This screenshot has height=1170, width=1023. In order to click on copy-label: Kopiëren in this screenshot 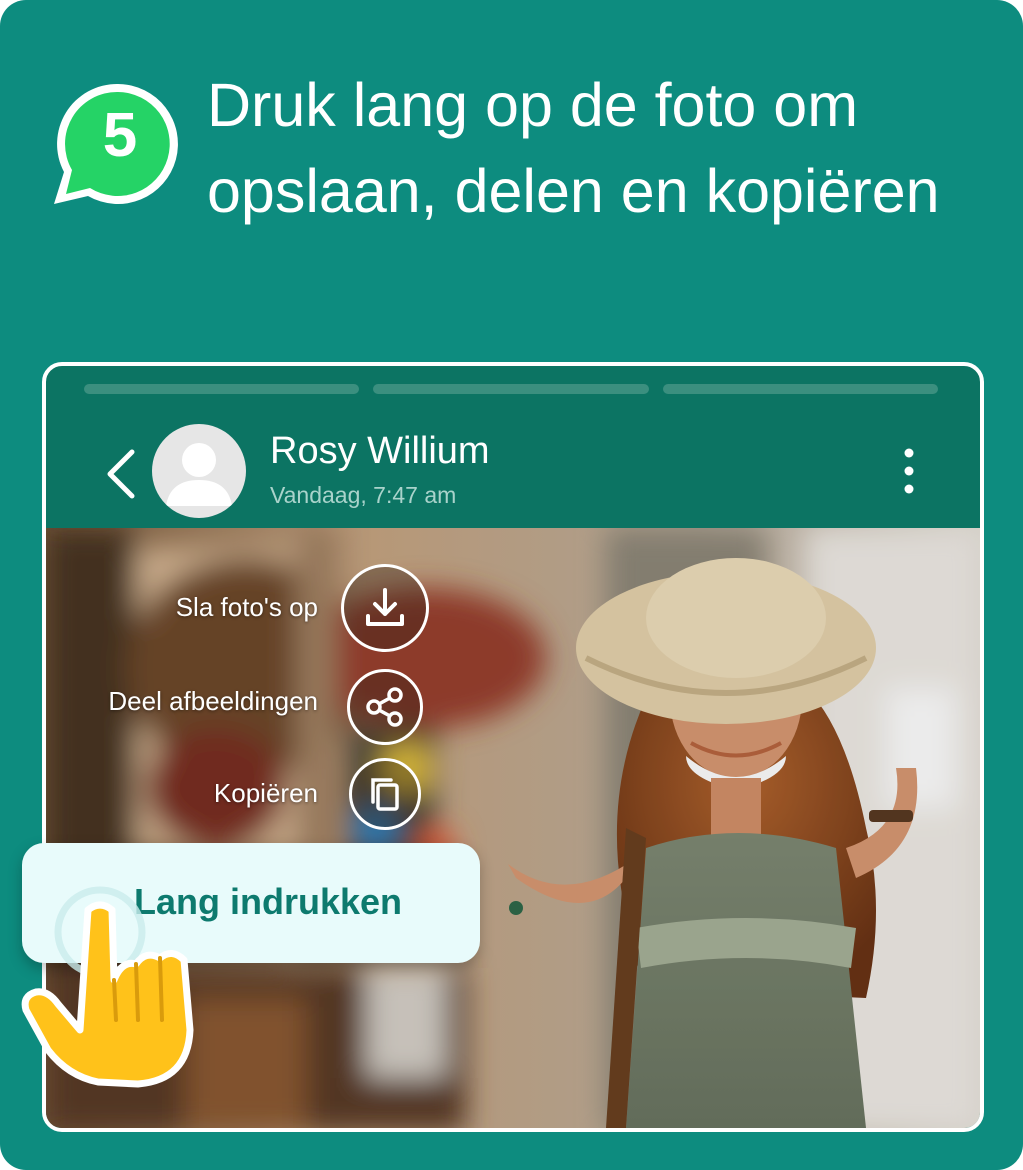, I will do `click(266, 793)`.